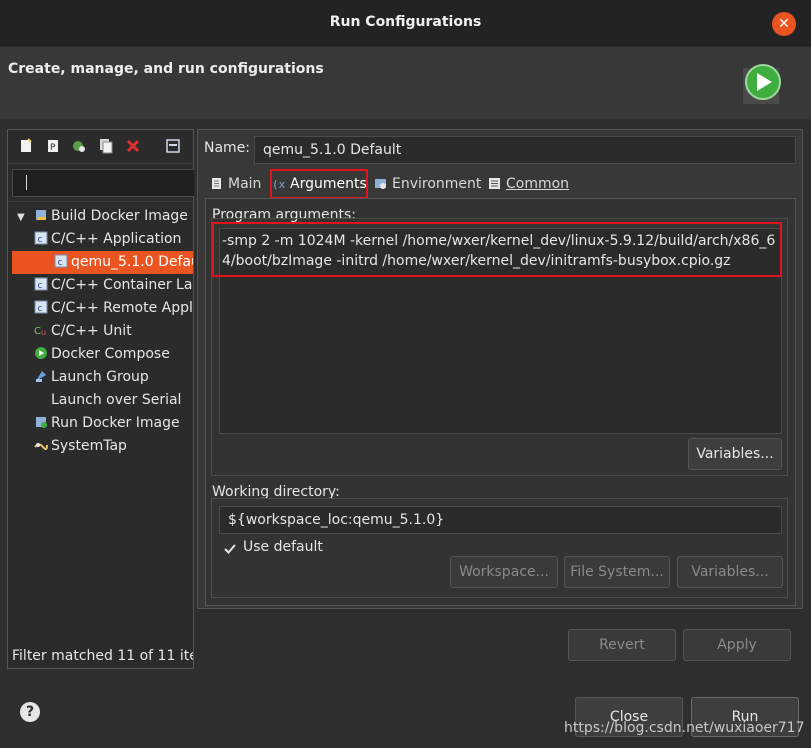 This screenshot has height=748, width=811. Describe the element at coordinates (21, 217) in the screenshot. I see `expand-arrow-icon: ▼` at that location.